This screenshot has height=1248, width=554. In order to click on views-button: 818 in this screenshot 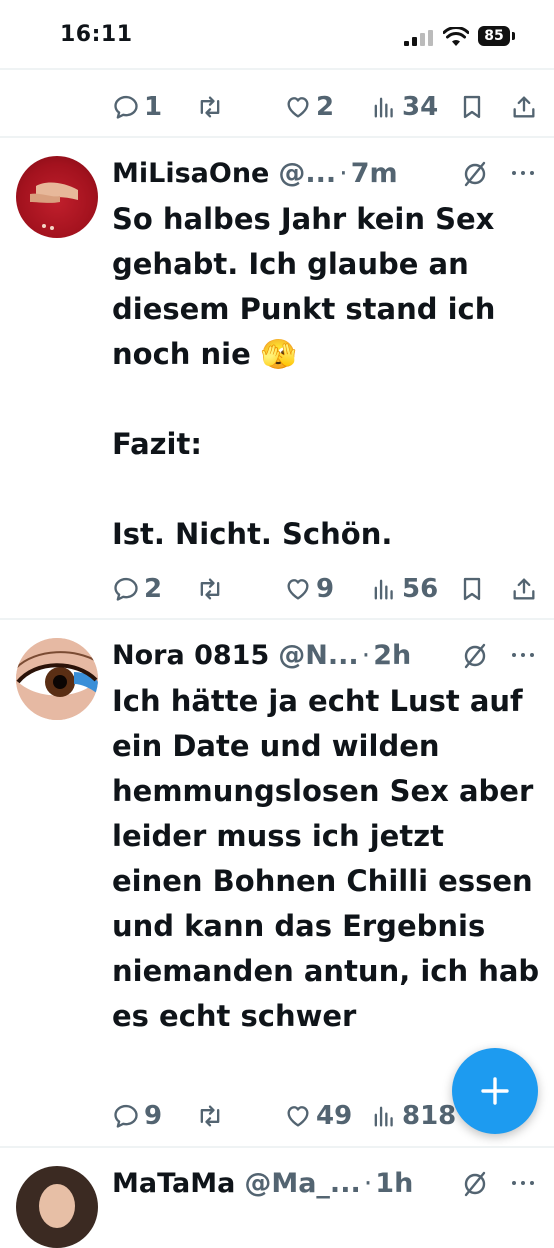, I will do `click(413, 1116)`.